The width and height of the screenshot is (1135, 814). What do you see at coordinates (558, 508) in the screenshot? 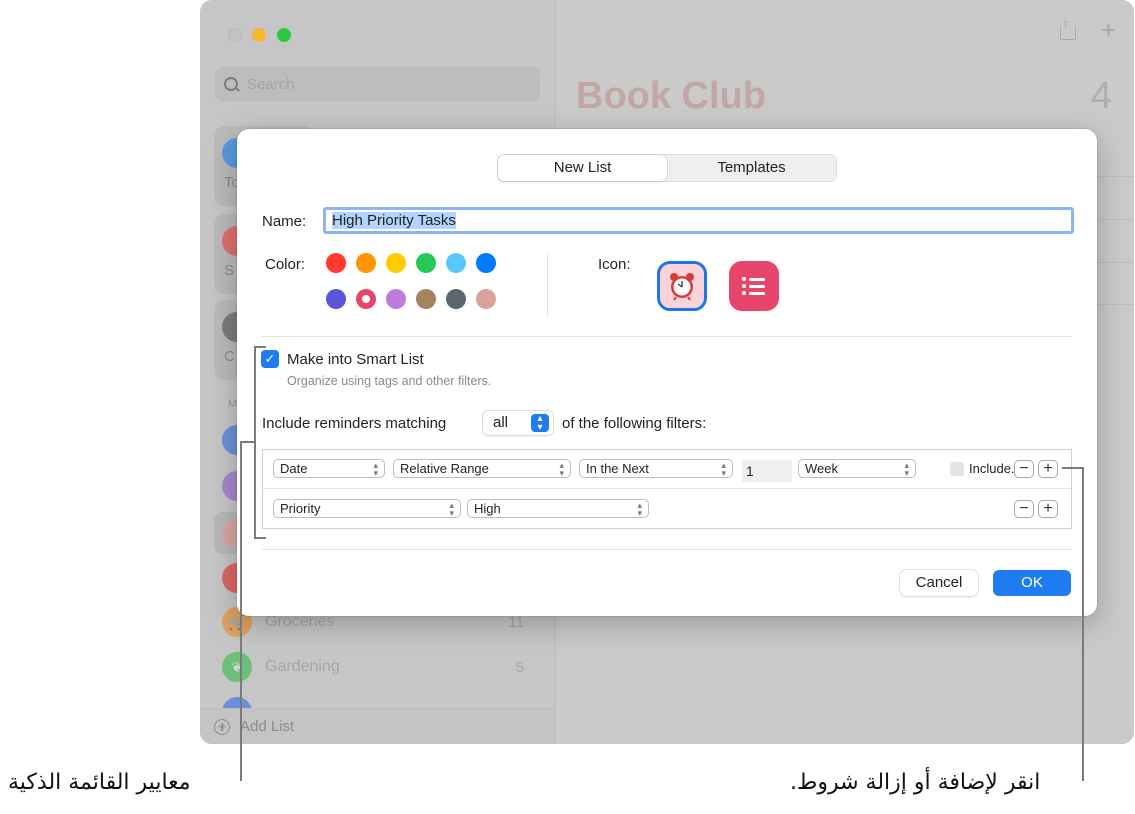
I see `filter-value-popup: High ▴ ▾` at bounding box center [558, 508].